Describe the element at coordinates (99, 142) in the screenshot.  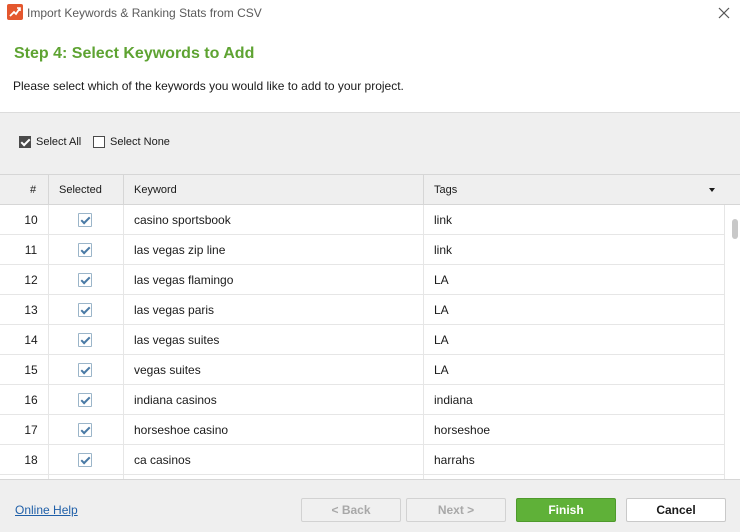
I see `select-none-box` at that location.